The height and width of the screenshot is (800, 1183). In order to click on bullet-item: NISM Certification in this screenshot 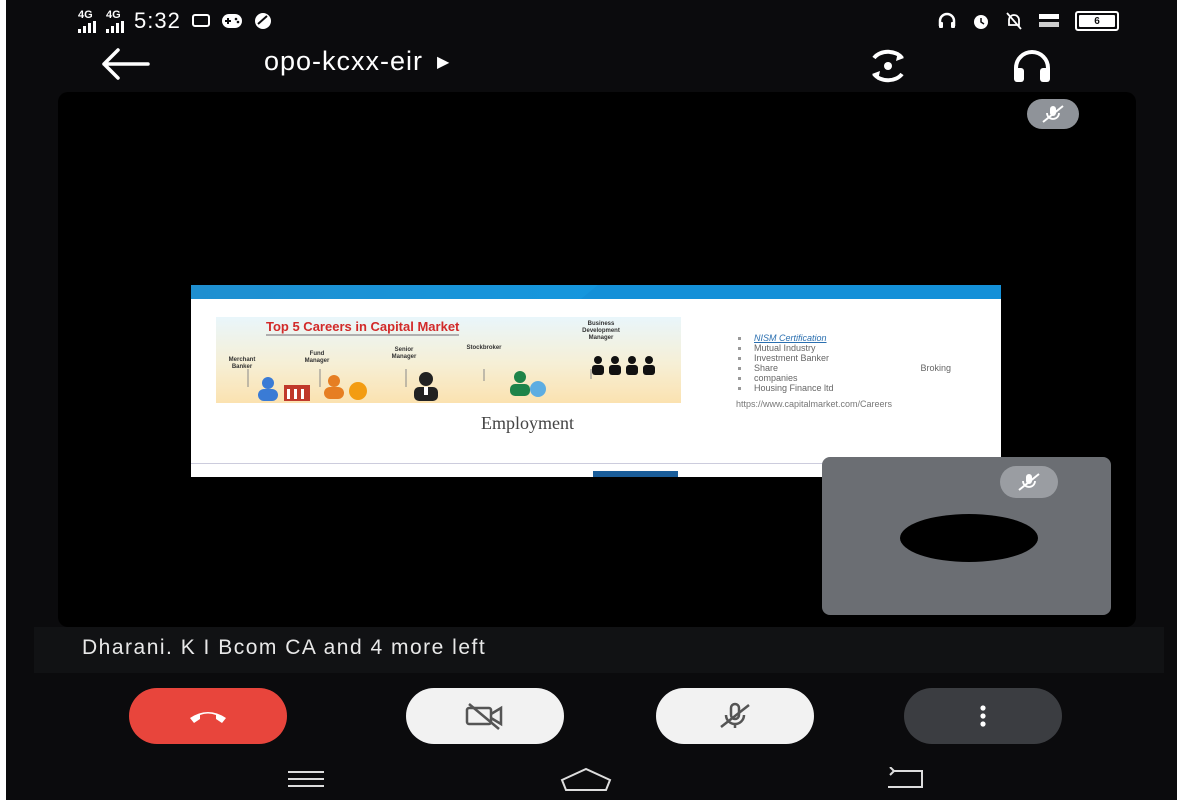, I will do `click(843, 338)`.